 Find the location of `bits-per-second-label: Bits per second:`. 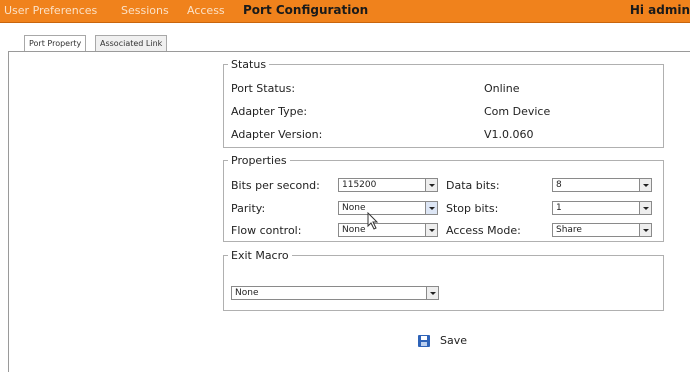

bits-per-second-label: Bits per second: is located at coordinates (275, 185).